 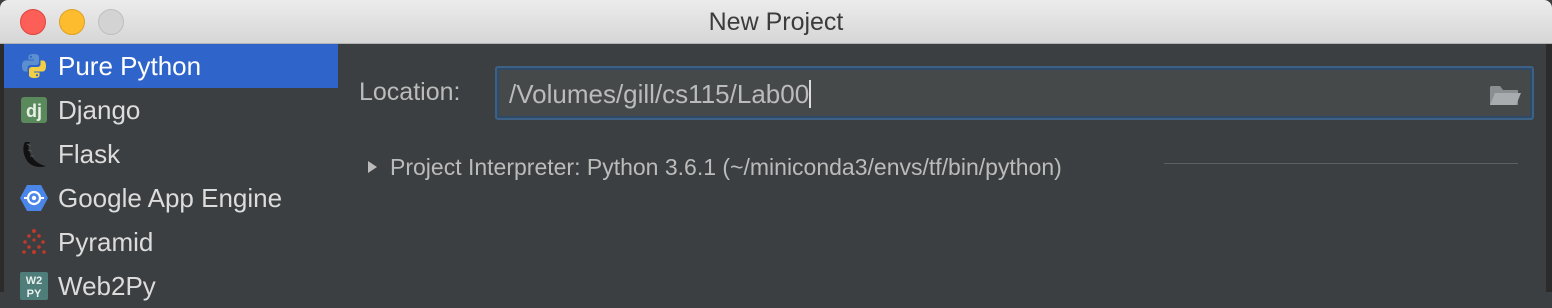 I want to click on sidebar-item-django: dj Django, so click(x=171, y=110).